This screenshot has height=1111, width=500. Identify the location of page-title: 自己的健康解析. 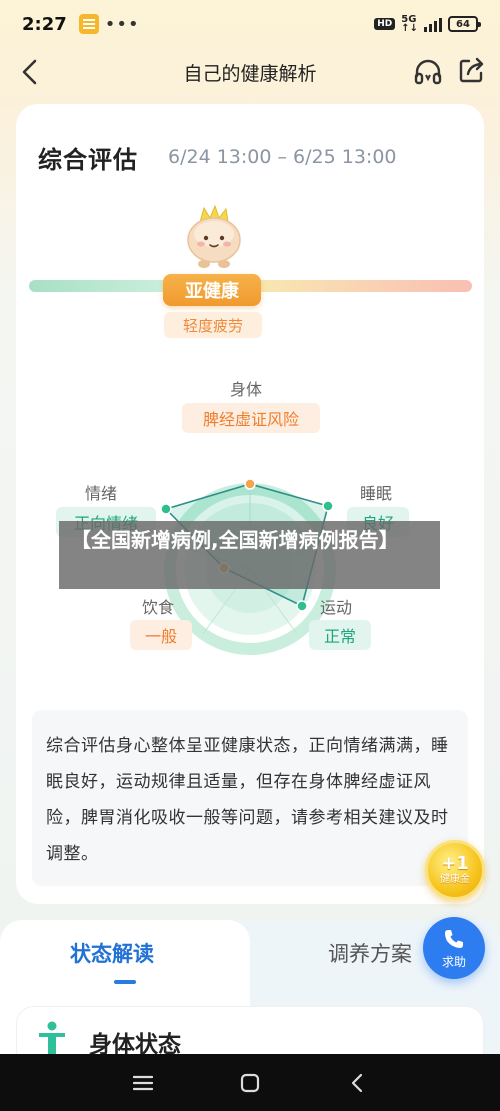
(250, 73).